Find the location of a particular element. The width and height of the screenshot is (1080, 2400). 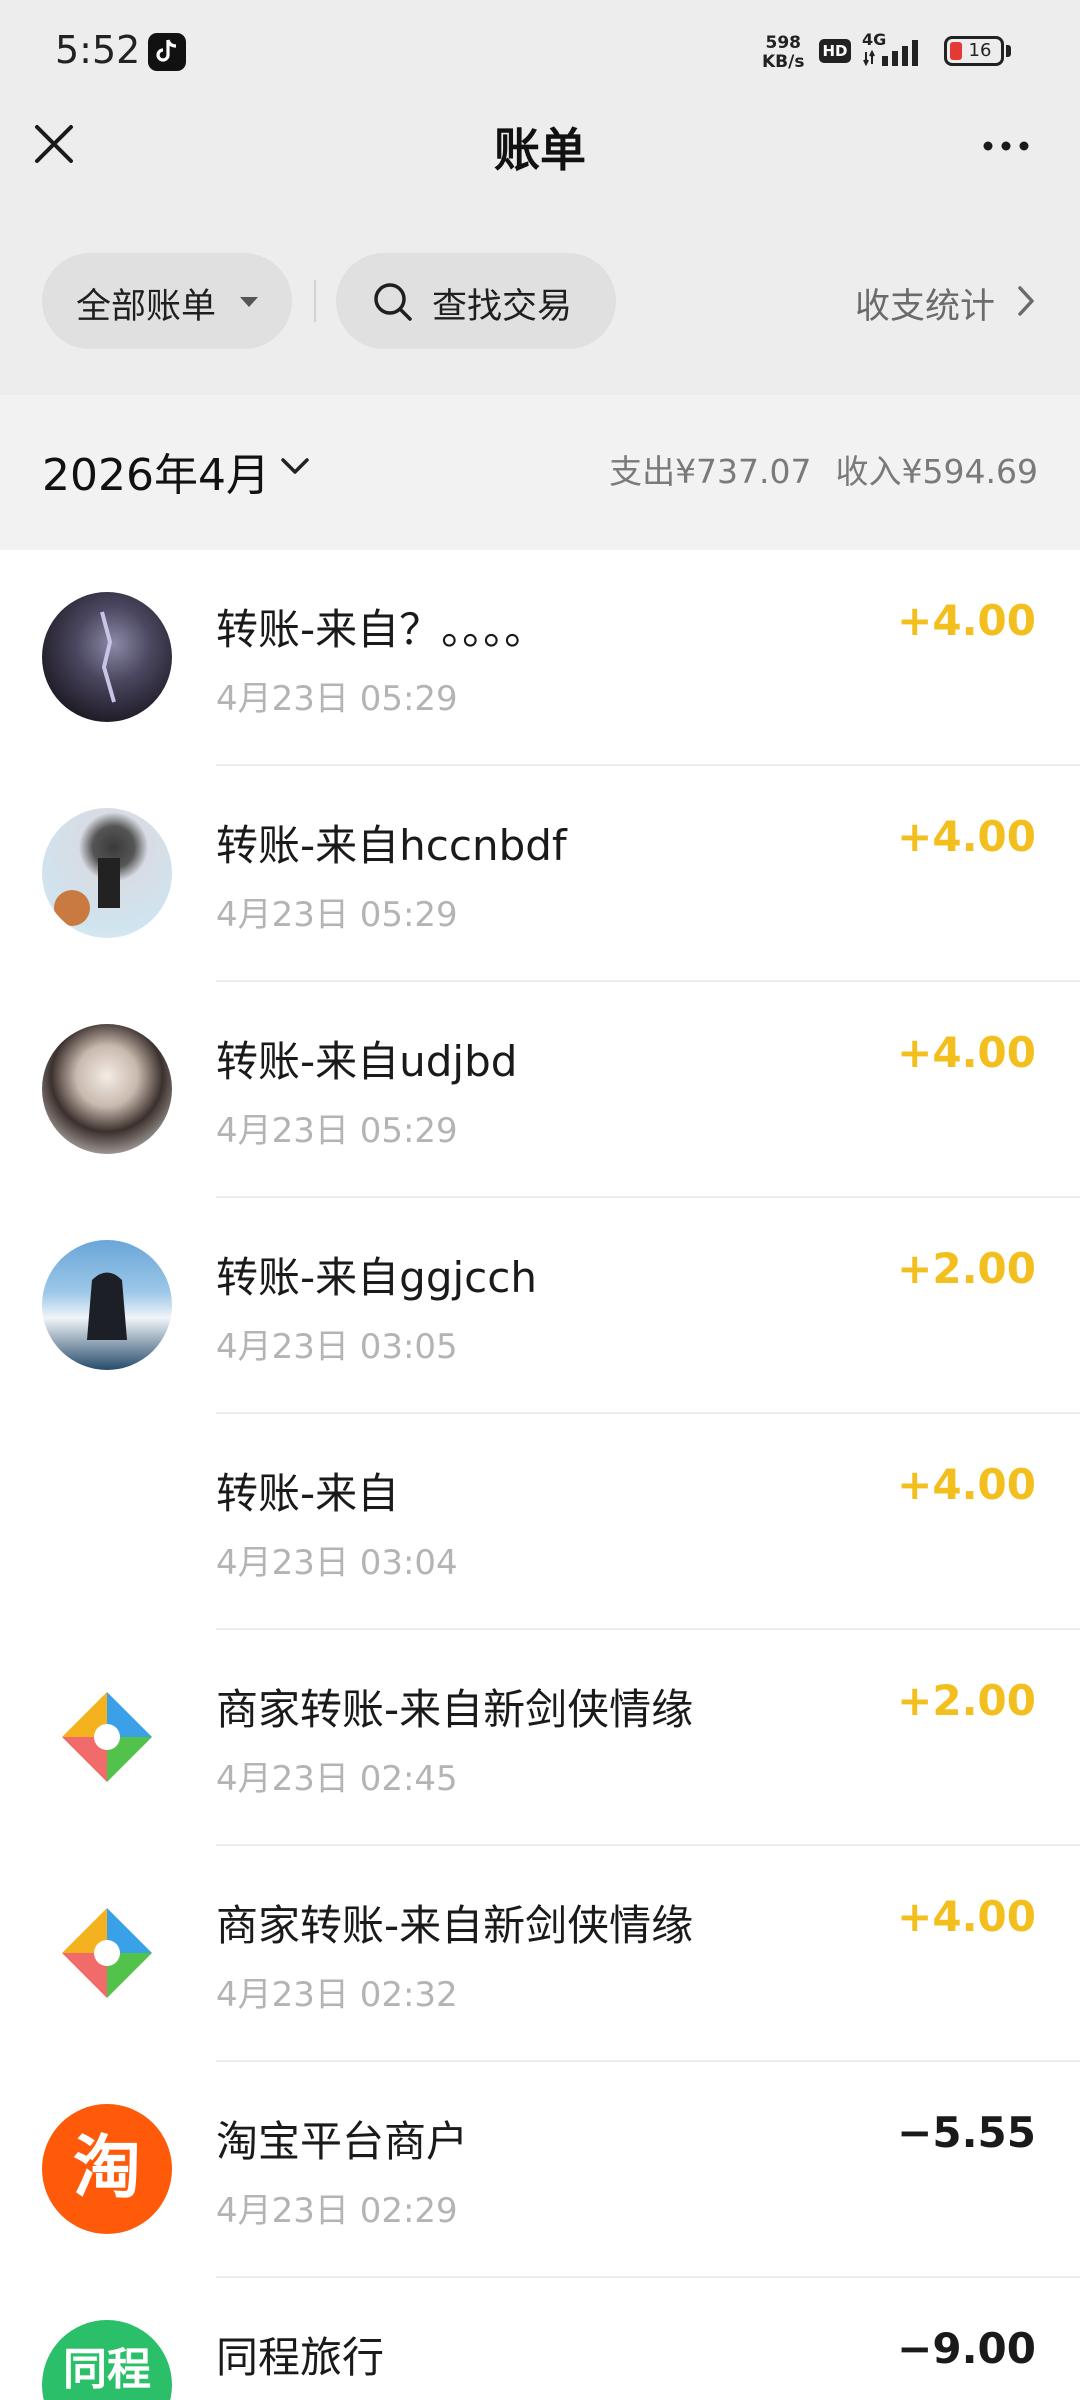

transaction-time: 4月23日 02:32 is located at coordinates (337, 1995).